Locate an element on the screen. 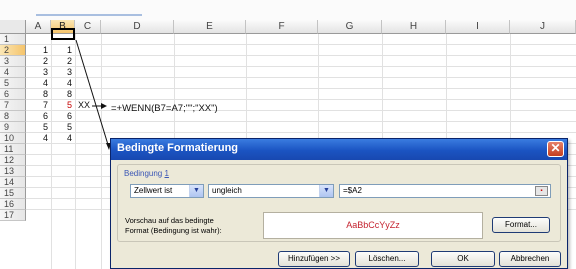 The width and height of the screenshot is (576, 269). preview-label-line2: Format (Bedingung ist wahr): is located at coordinates (173, 230).